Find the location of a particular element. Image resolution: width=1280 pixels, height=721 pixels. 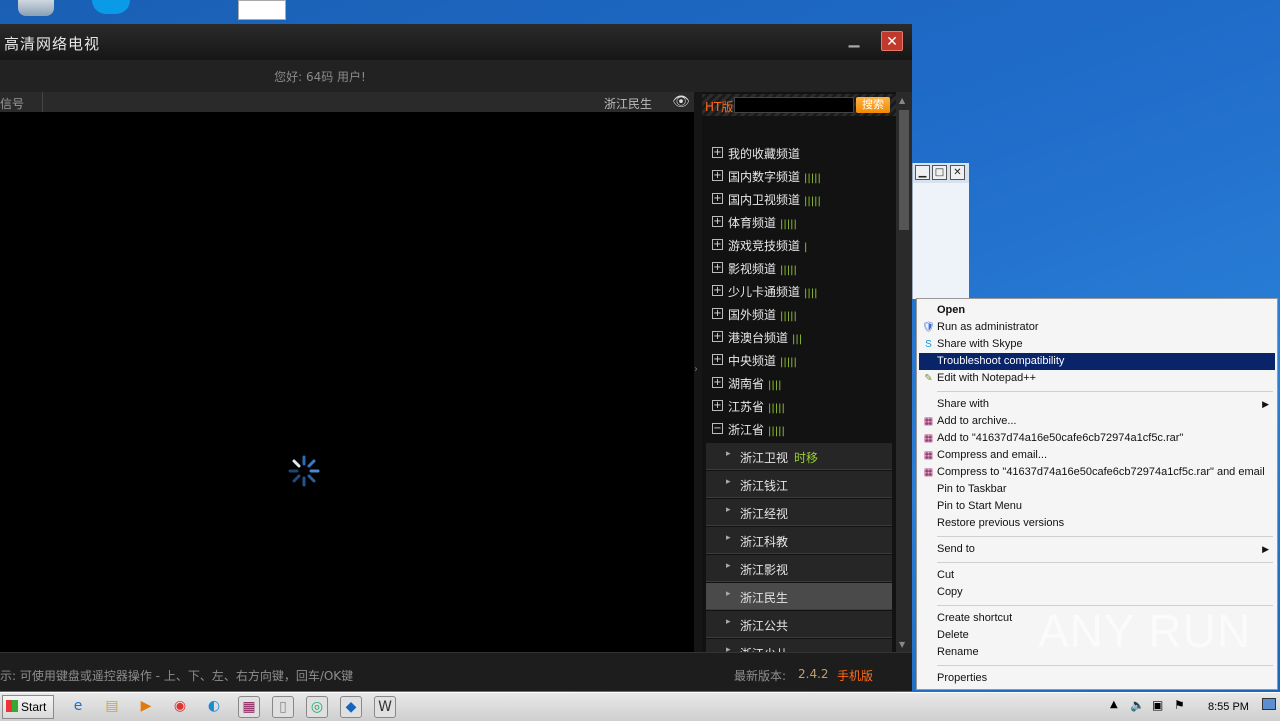

background-window-titlebar: ▁ □ ✕ is located at coordinates (941, 173).